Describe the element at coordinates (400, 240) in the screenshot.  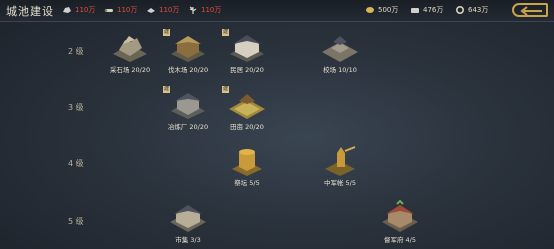
I see `building-label: 督军府 4/5` at that location.